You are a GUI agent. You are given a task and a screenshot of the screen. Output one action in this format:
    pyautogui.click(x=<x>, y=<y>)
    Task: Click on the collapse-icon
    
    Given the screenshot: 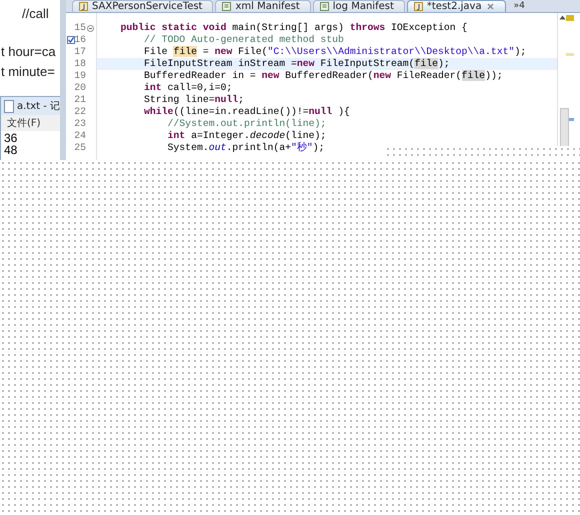 What is the action you would take?
    pyautogui.click(x=90, y=28)
    